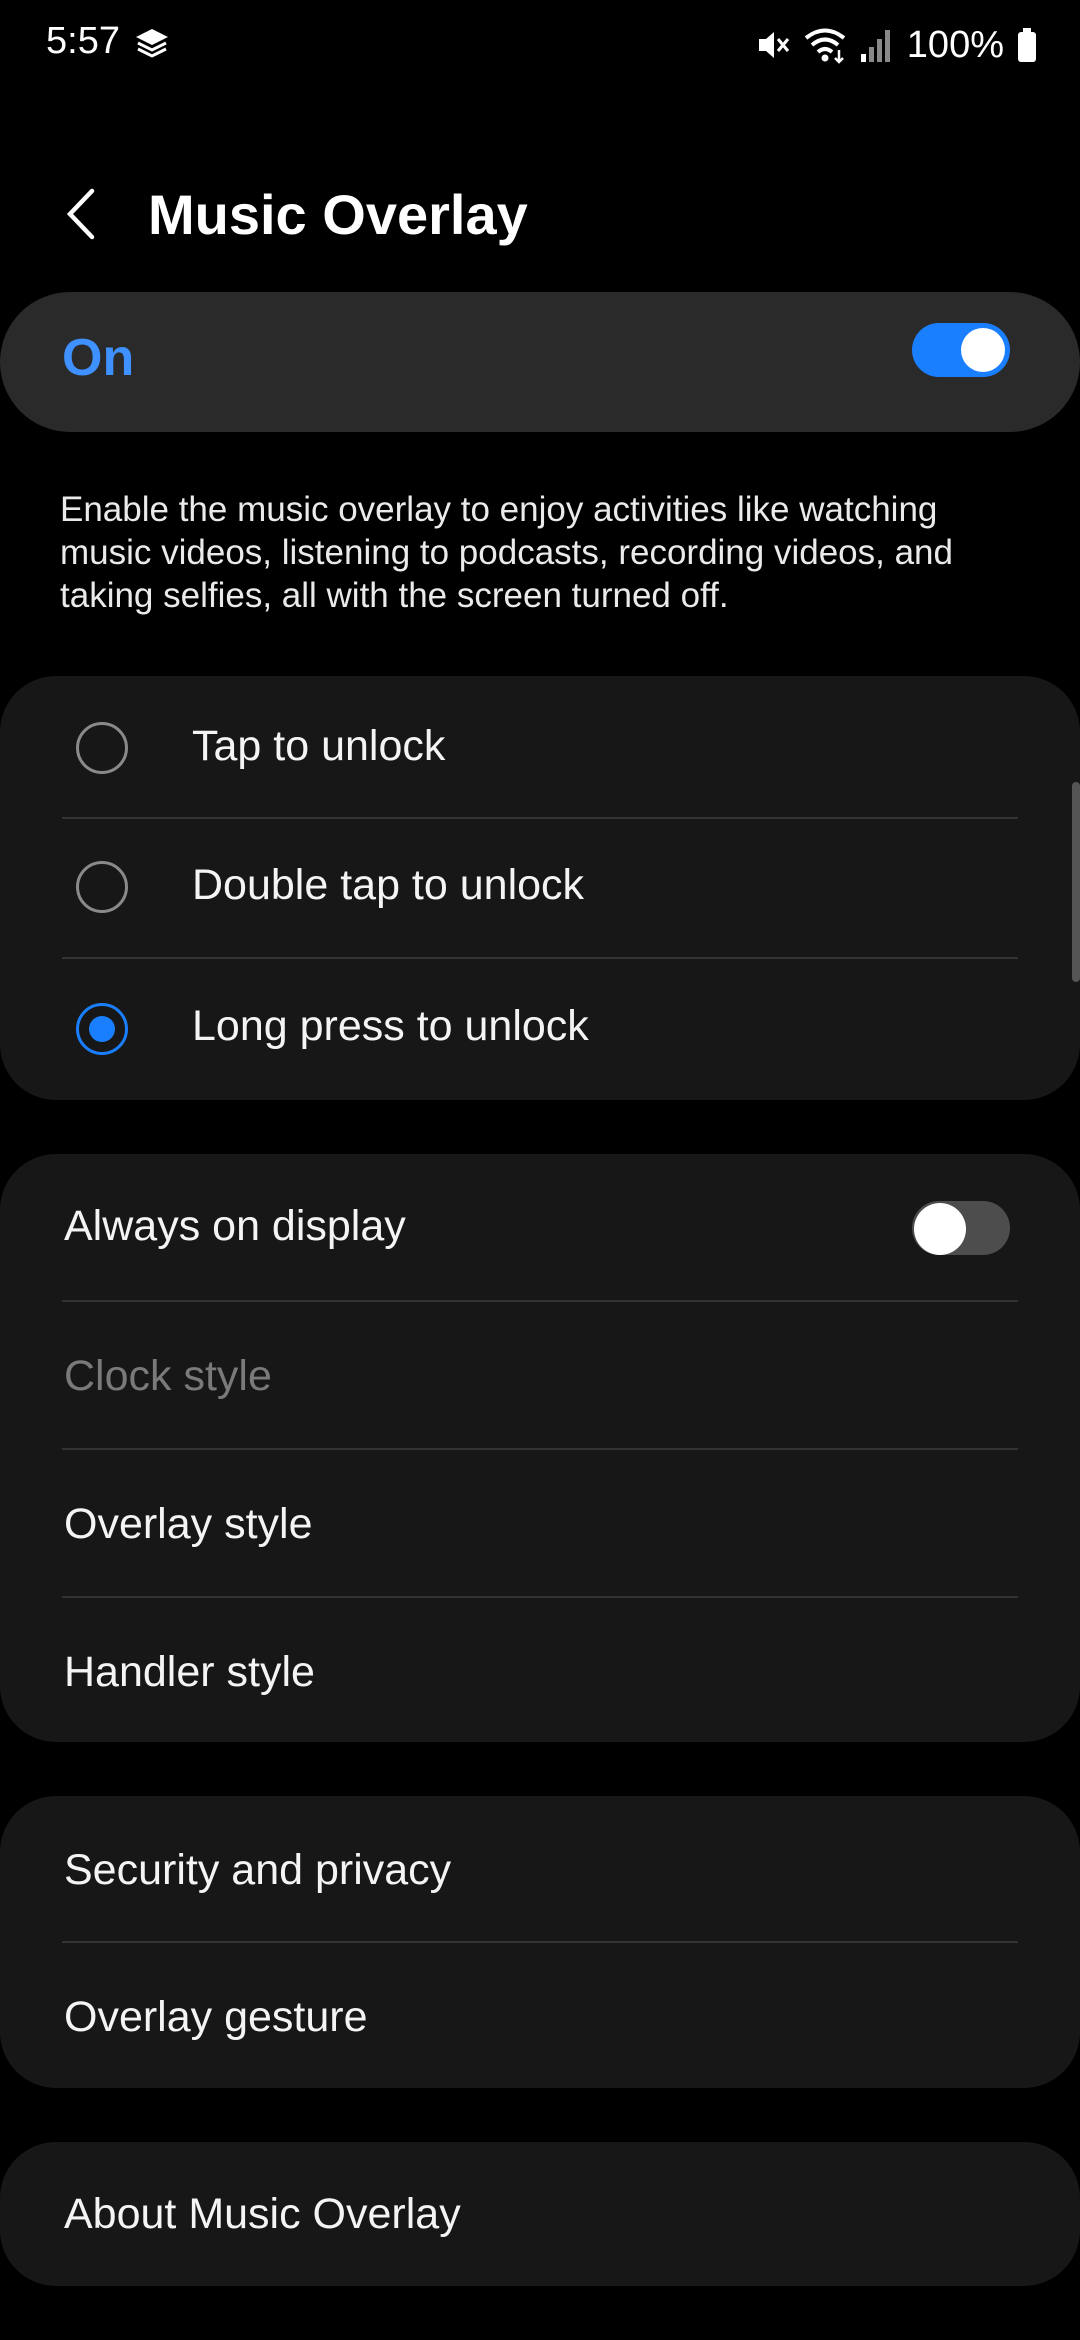 Image resolution: width=1080 pixels, height=2340 pixels. Describe the element at coordinates (540, 1523) in the screenshot. I see `overlay-style-row: Overlay style` at that location.